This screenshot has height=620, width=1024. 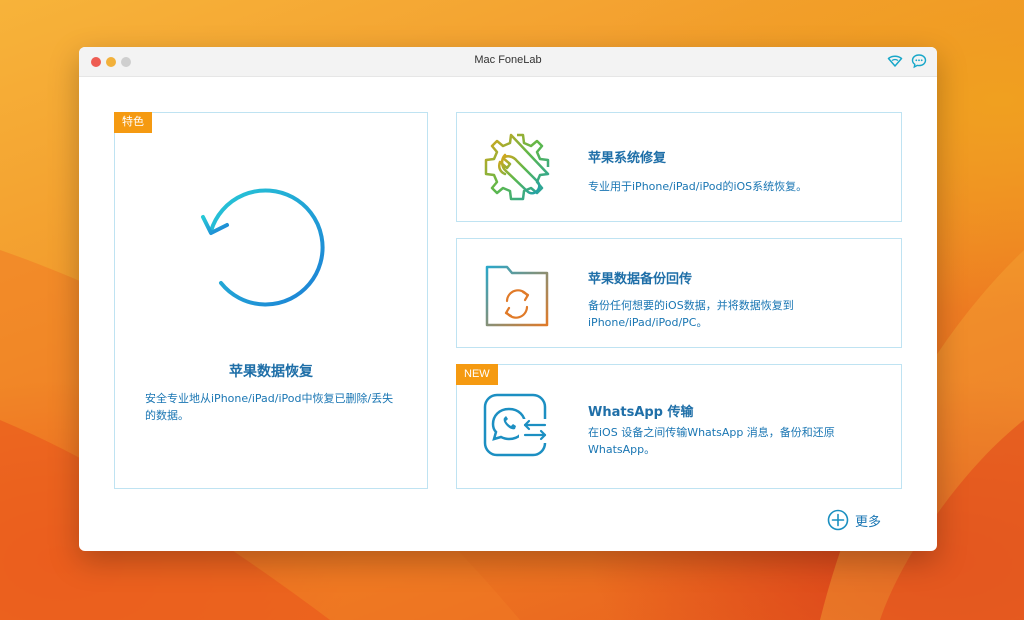 What do you see at coordinates (868, 522) in the screenshot?
I see `more-label: 更多` at bounding box center [868, 522].